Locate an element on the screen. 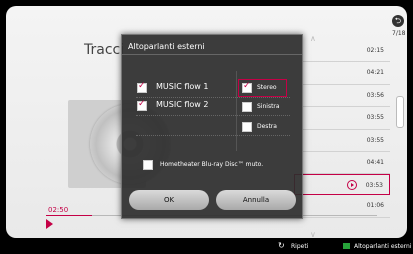 This screenshot has width=413, height=254. track-time: 04:21 is located at coordinates (375, 73).